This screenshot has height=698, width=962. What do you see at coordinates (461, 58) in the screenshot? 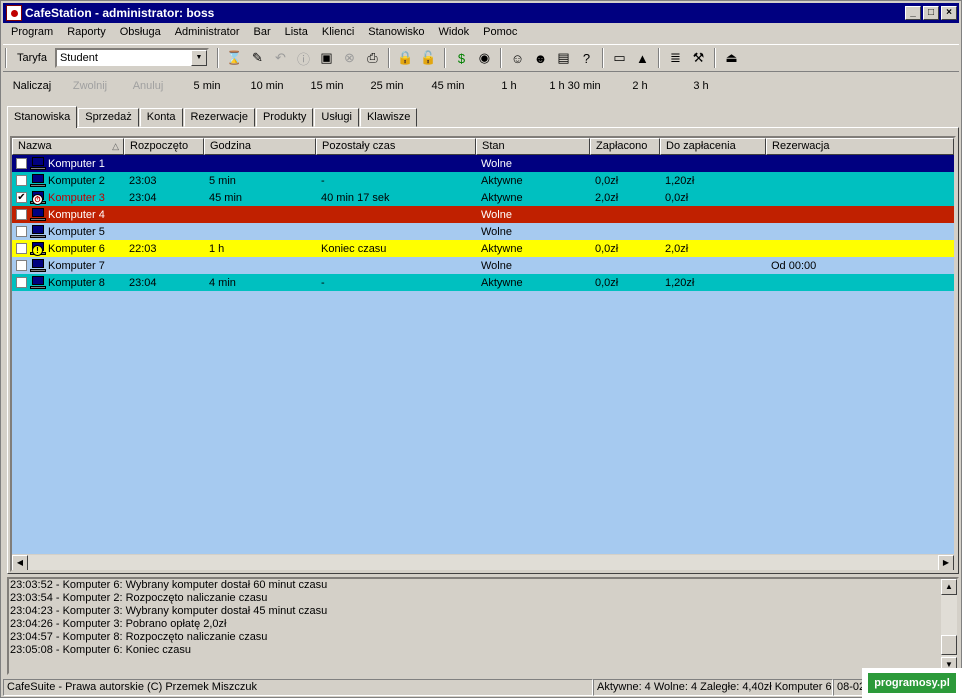
I see `dollar-icon: $` at bounding box center [461, 58].